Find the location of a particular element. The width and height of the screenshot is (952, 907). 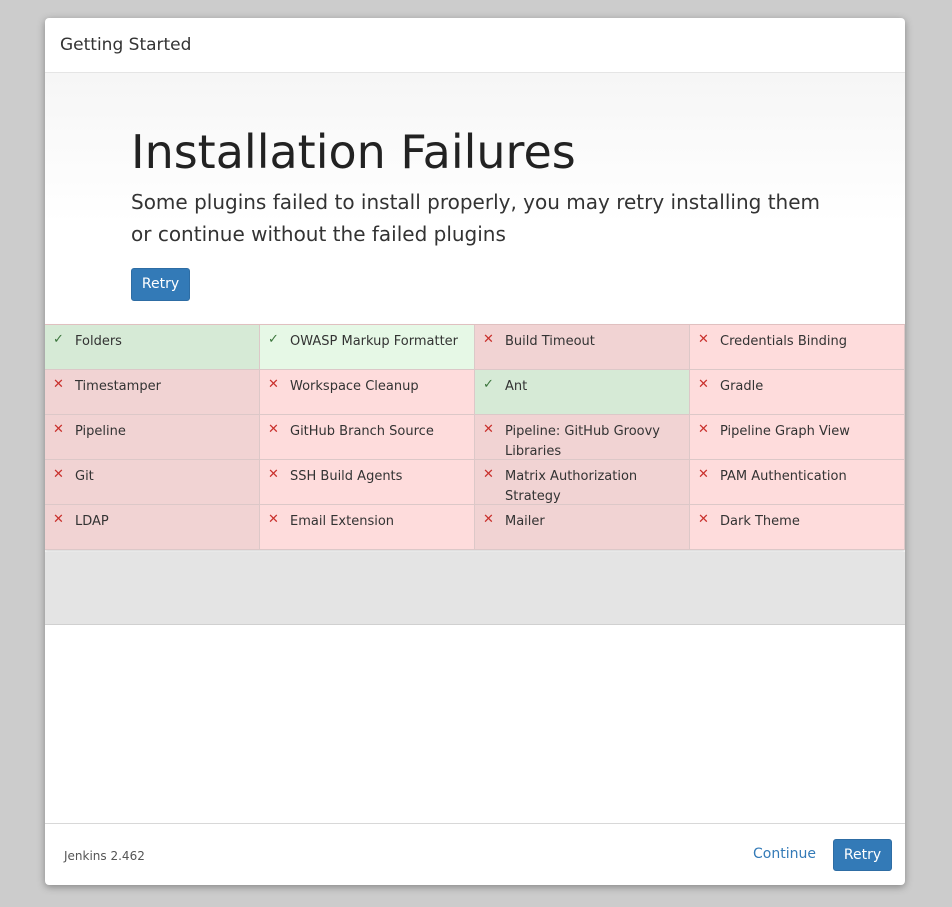

version-label: Jenkins 2.462 is located at coordinates (104, 856).